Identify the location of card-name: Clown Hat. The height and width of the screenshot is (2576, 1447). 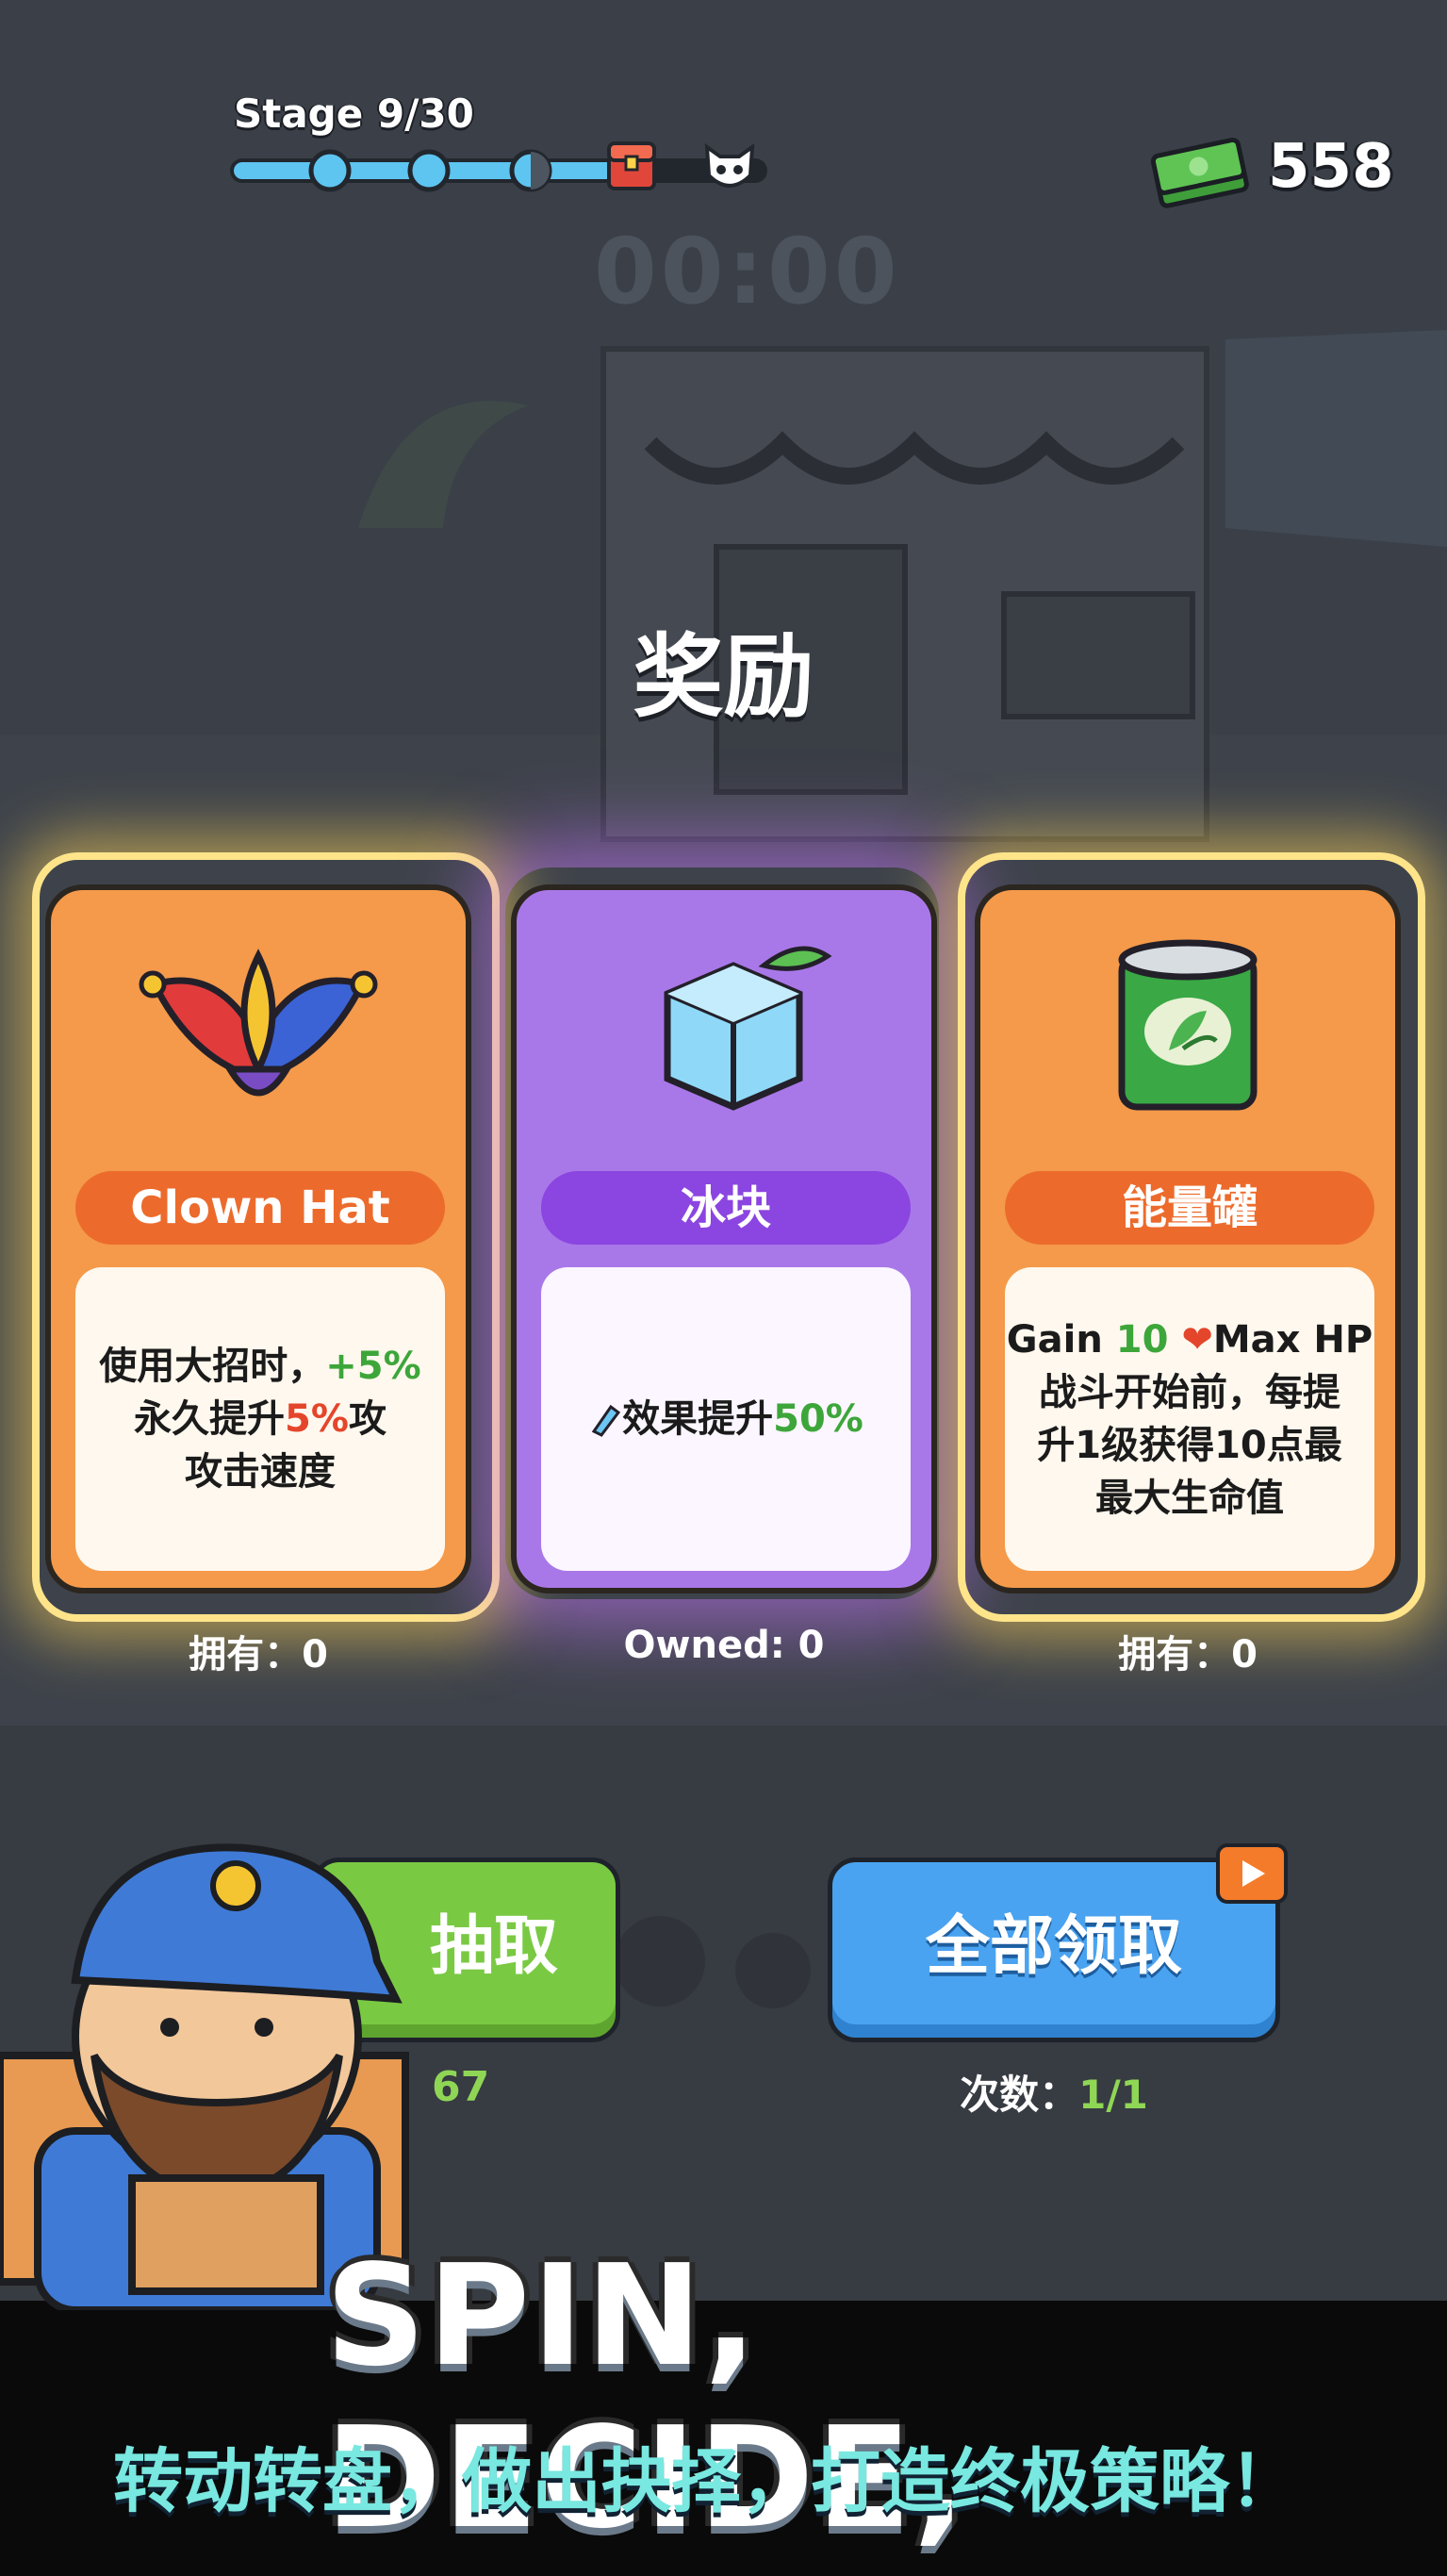
(260, 1208).